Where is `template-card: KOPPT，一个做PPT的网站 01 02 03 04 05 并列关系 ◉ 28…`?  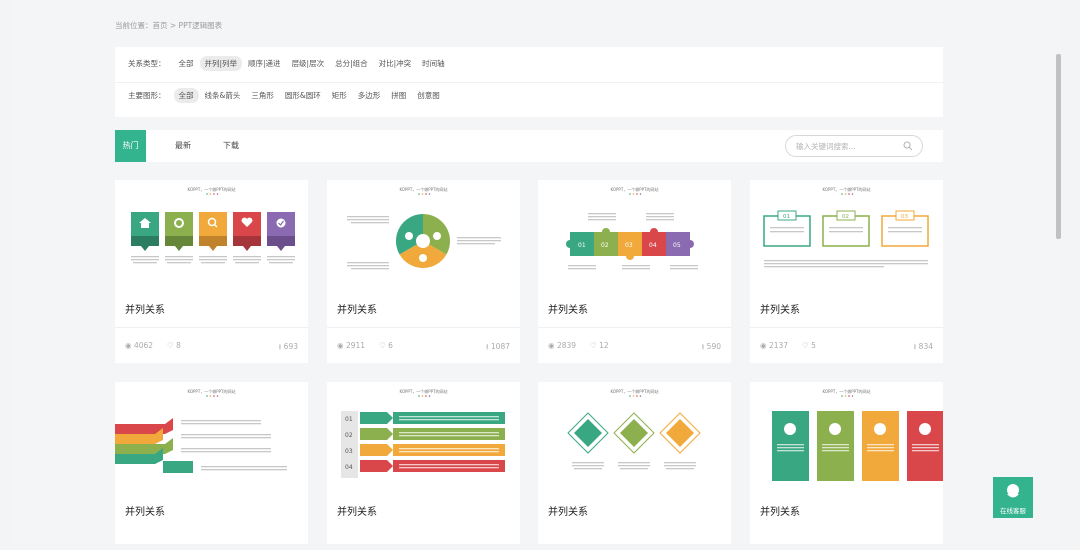
template-card: KOPPT，一个做PPT的网站 01 02 03 04 05 并列关系 ◉ 28… is located at coordinates (634, 271).